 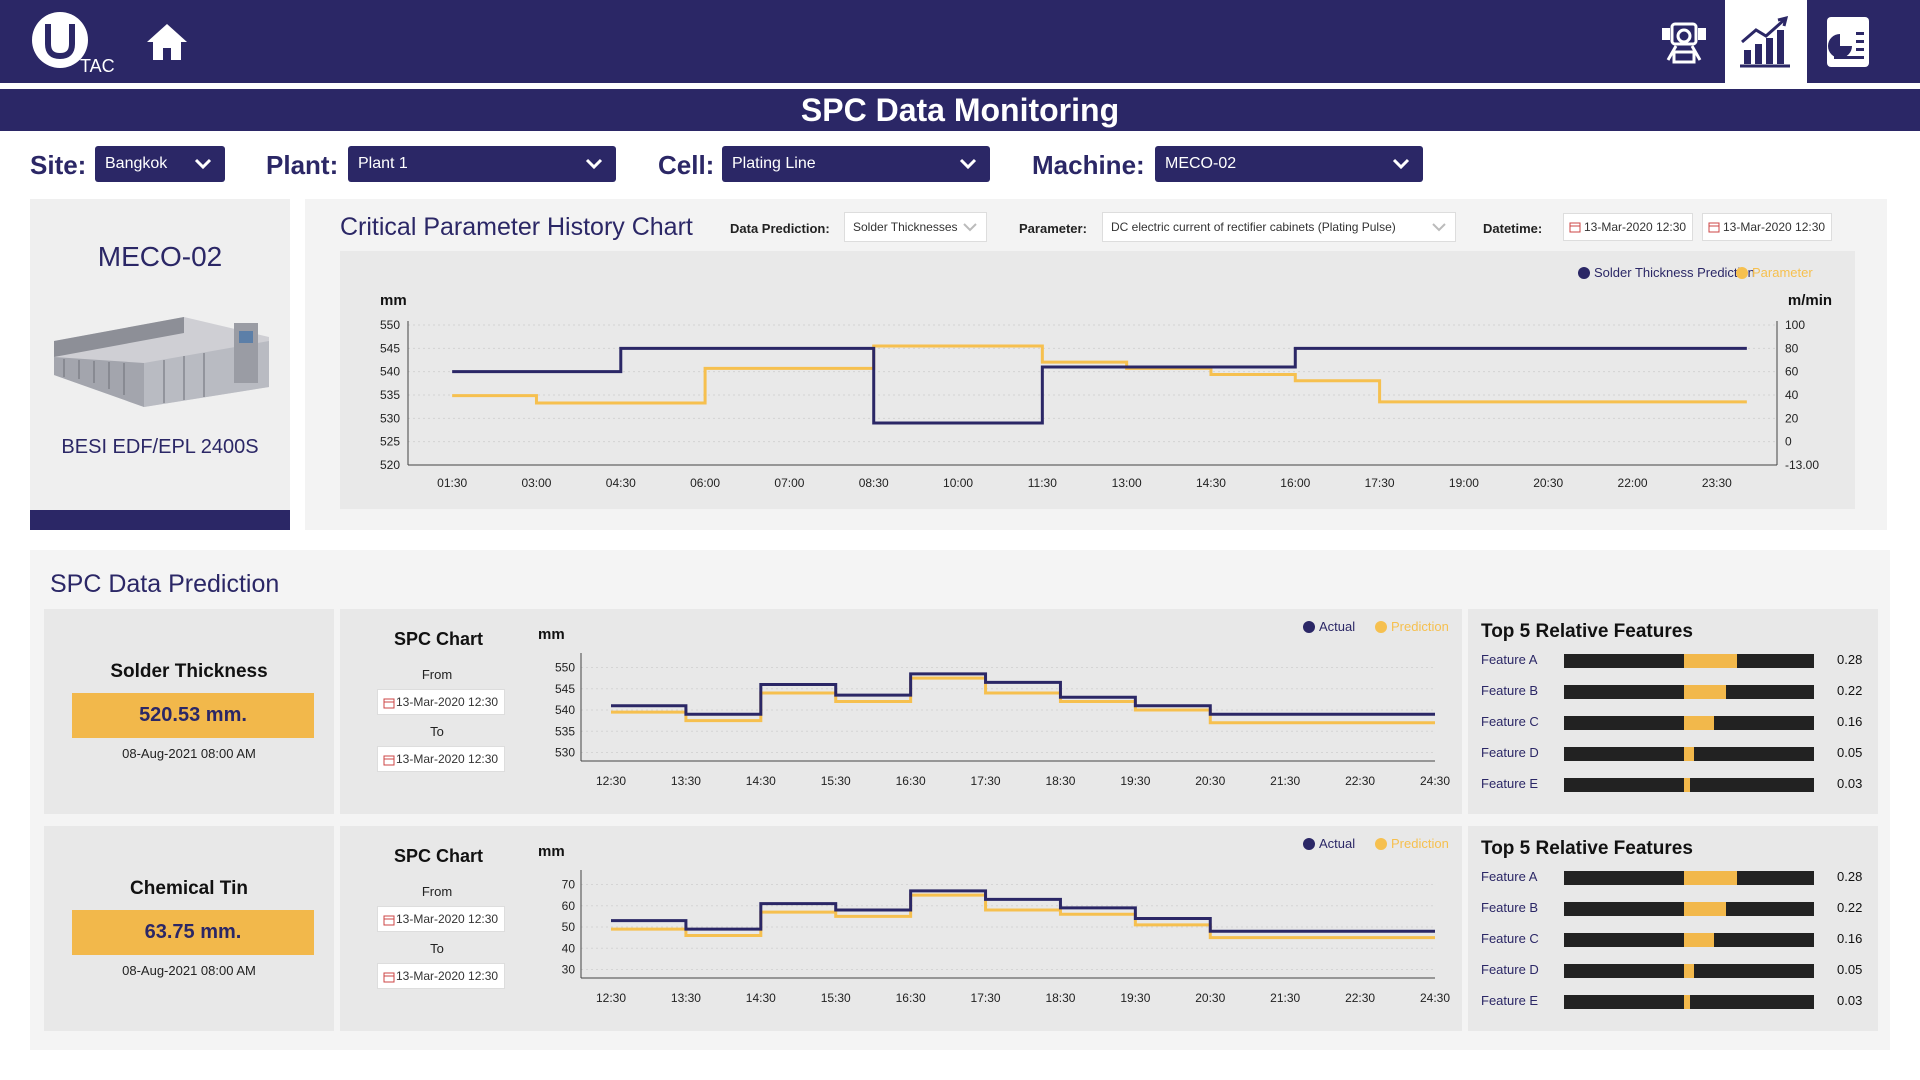 I want to click on data-prediction-dropdown: Solder Thicknesses, so click(x=915, y=227).